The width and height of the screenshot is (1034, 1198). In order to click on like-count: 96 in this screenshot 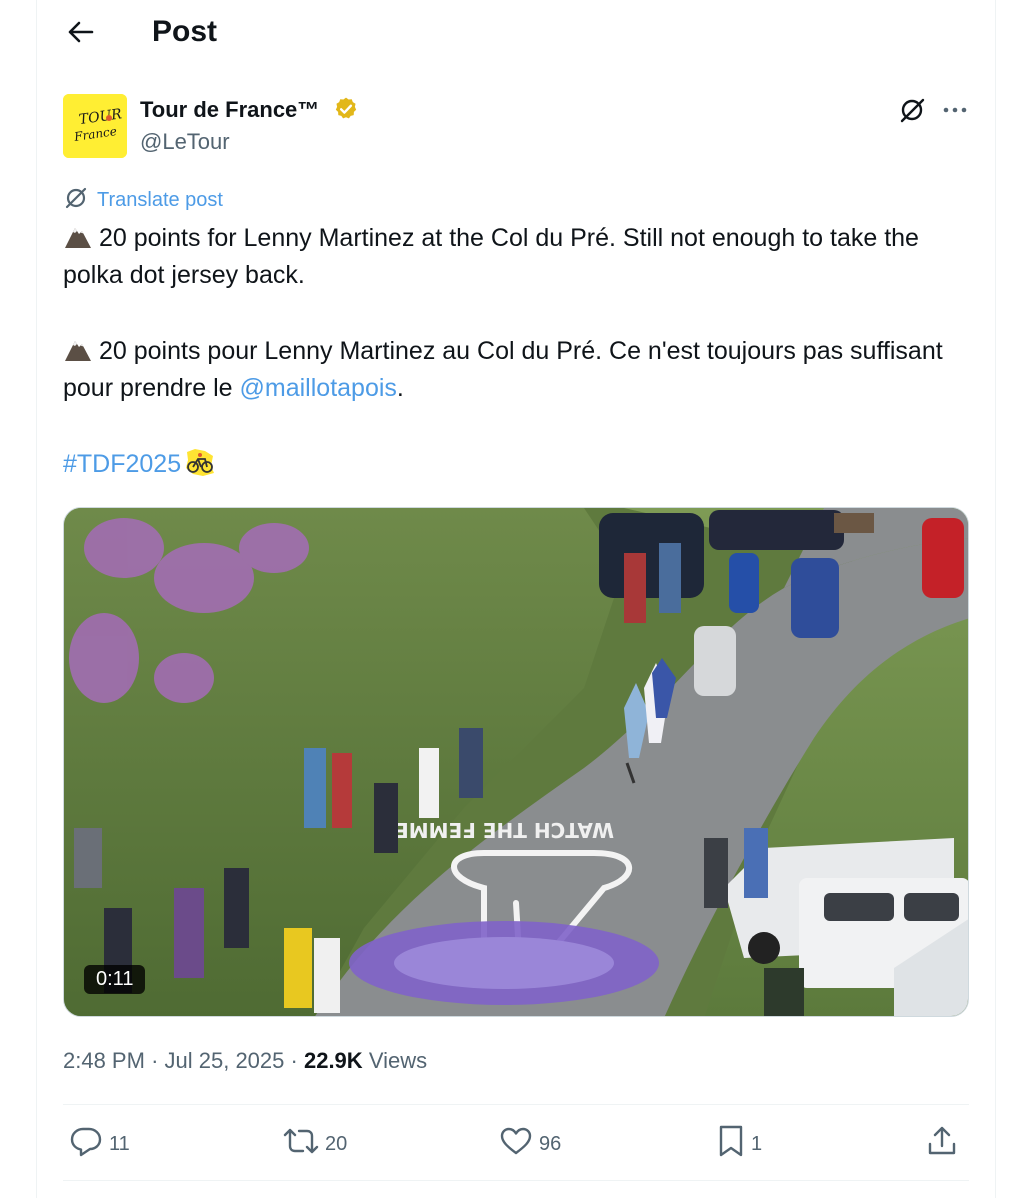, I will do `click(550, 1143)`.